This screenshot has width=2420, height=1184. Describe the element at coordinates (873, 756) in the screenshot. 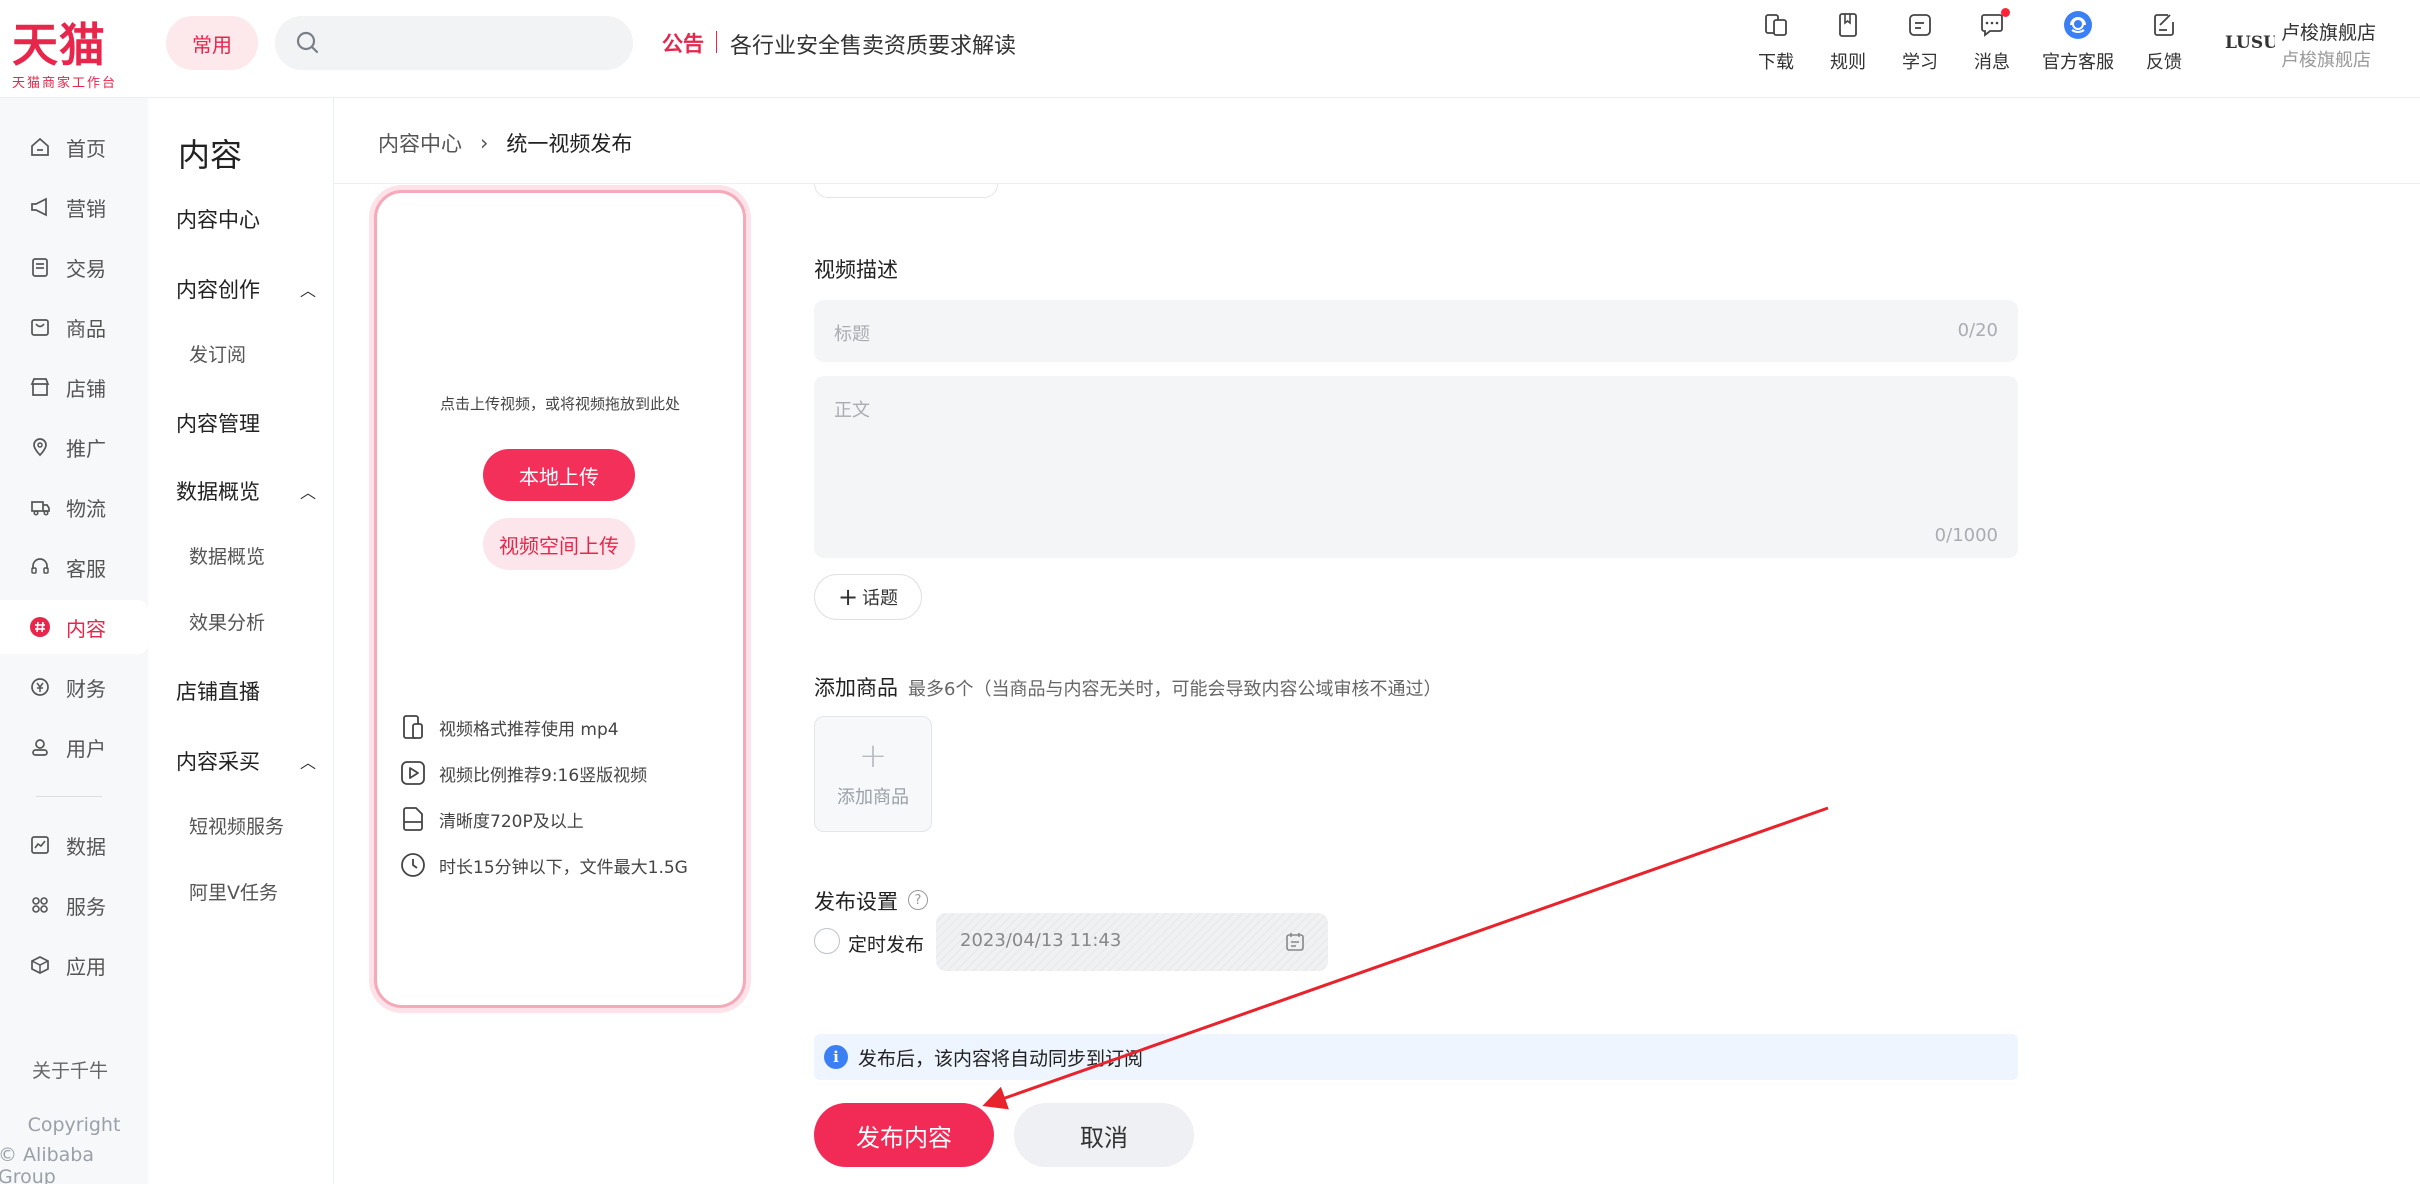

I see `plus-icon: +` at that location.